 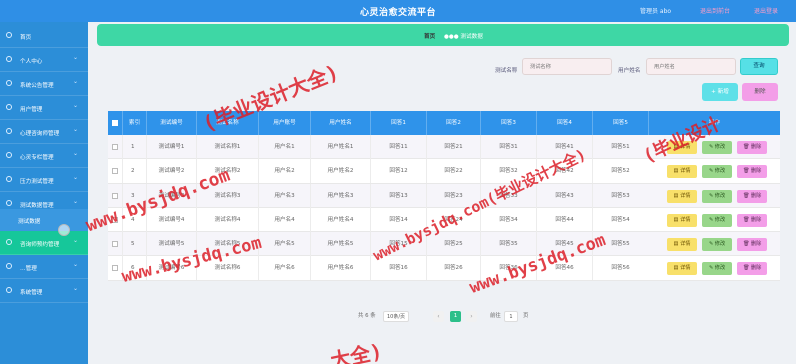 I want to click on table-cell: 用户姓名5, so click(x=340, y=244).